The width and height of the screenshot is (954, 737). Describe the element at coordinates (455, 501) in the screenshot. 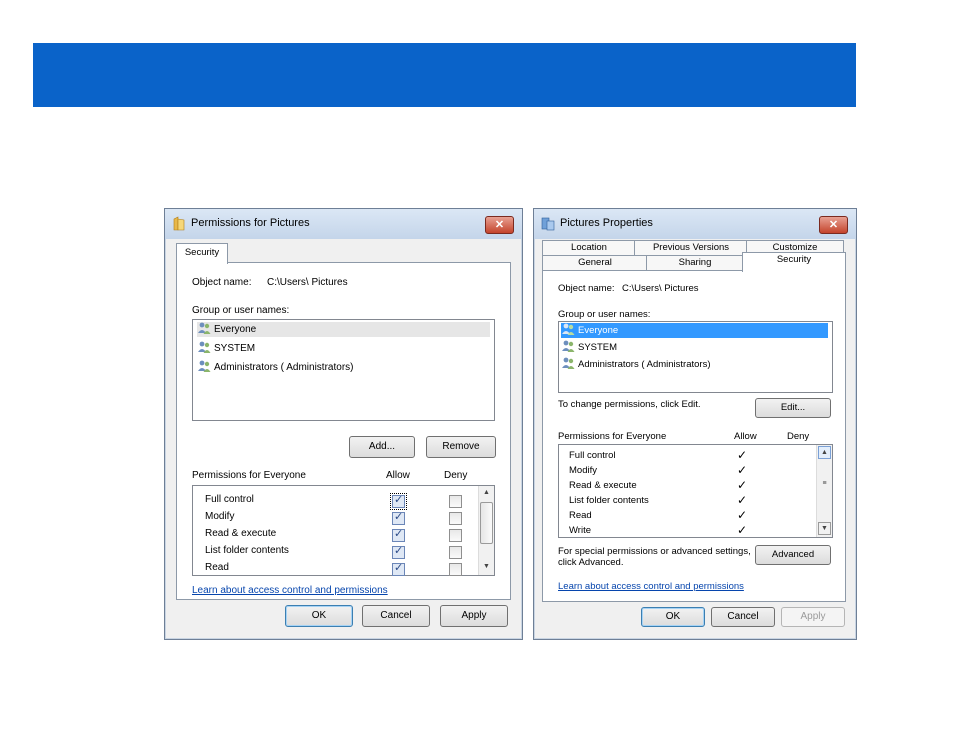

I see `deny-full-control-checkbox` at that location.